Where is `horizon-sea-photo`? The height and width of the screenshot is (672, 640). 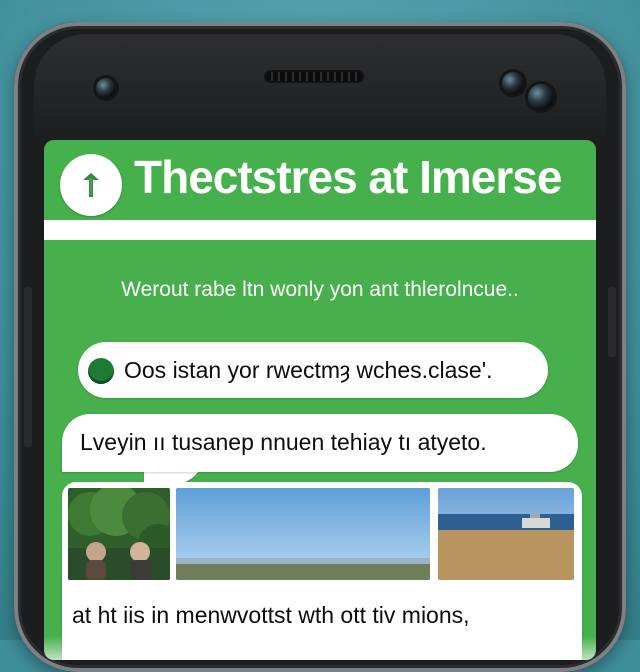 horizon-sea-photo is located at coordinates (303, 534).